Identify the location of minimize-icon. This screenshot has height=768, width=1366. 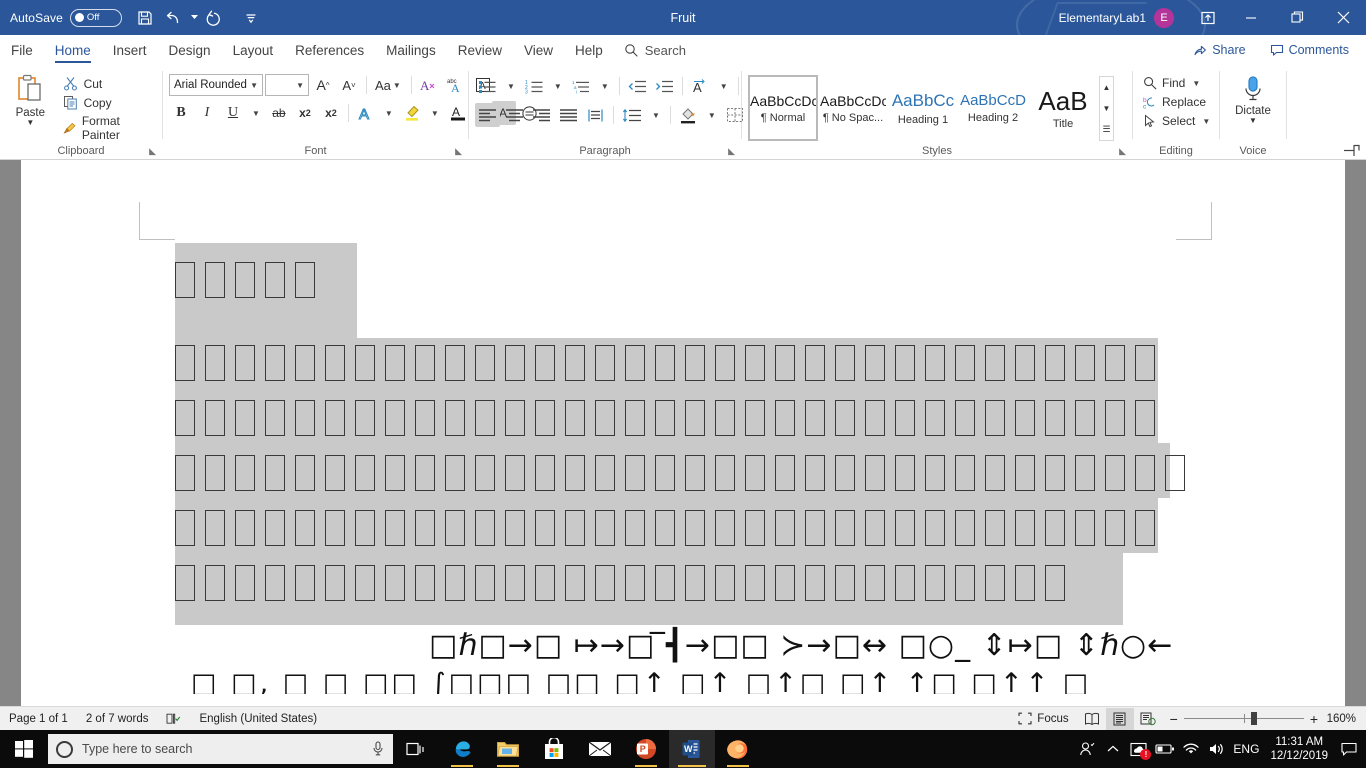
(1251, 17).